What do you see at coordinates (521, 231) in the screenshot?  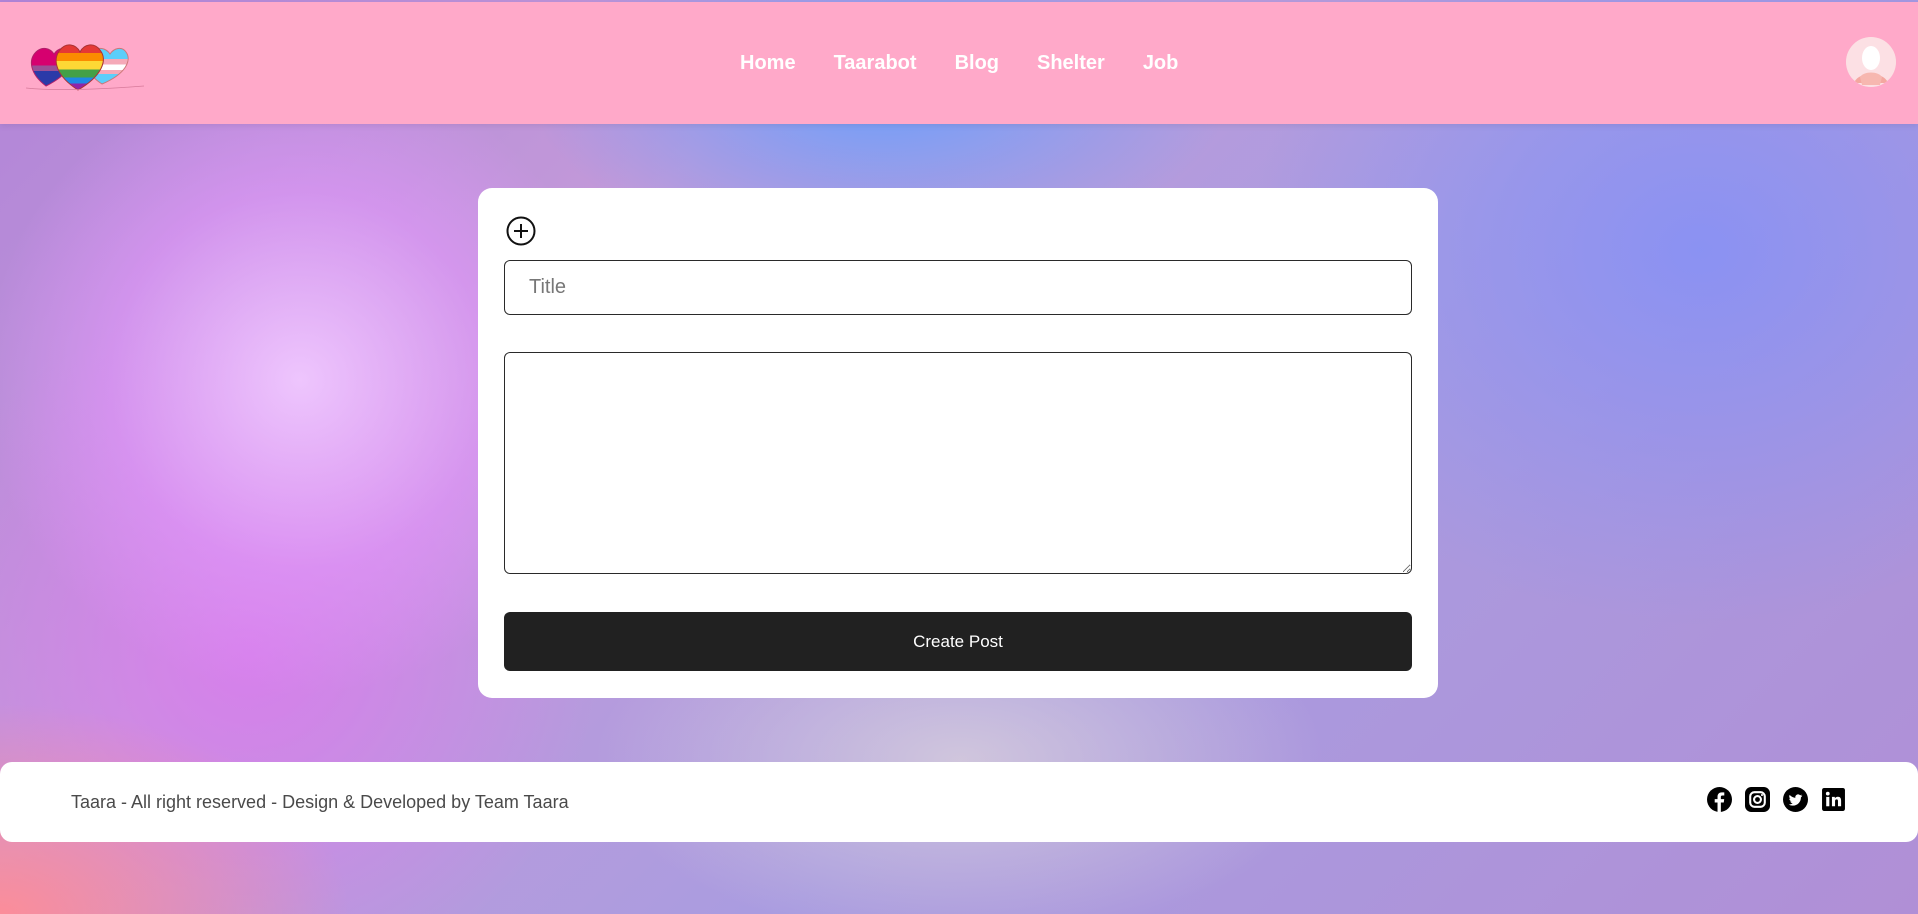 I see `plus-circle-icon` at bounding box center [521, 231].